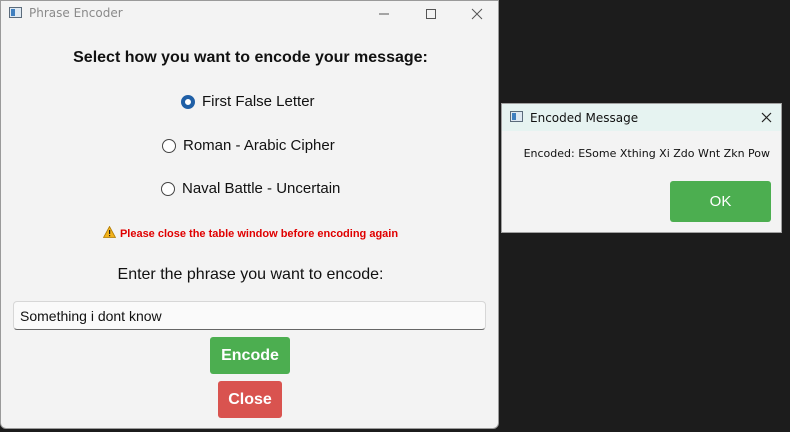 The width and height of the screenshot is (790, 432). I want to click on option-label: First False Letter, so click(258, 101).